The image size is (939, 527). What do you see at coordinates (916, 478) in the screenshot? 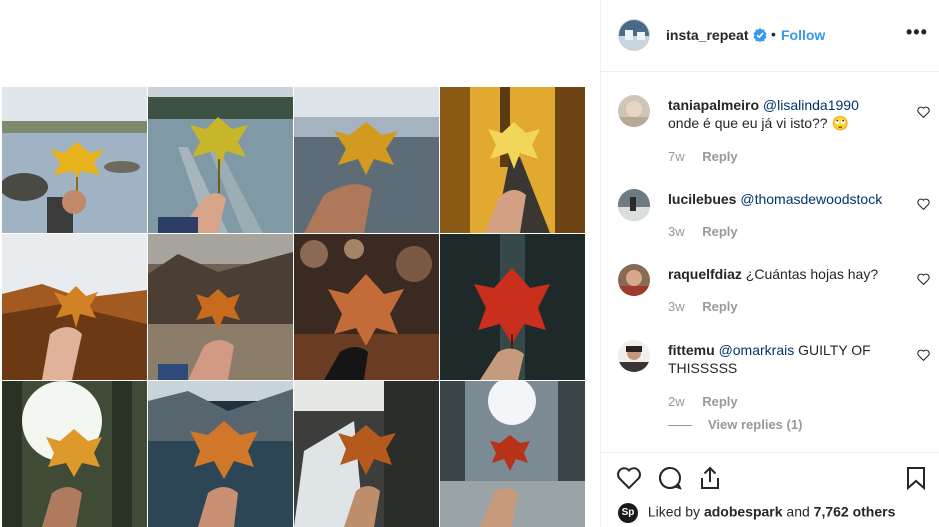
I see `bookmark-icon` at bounding box center [916, 478].